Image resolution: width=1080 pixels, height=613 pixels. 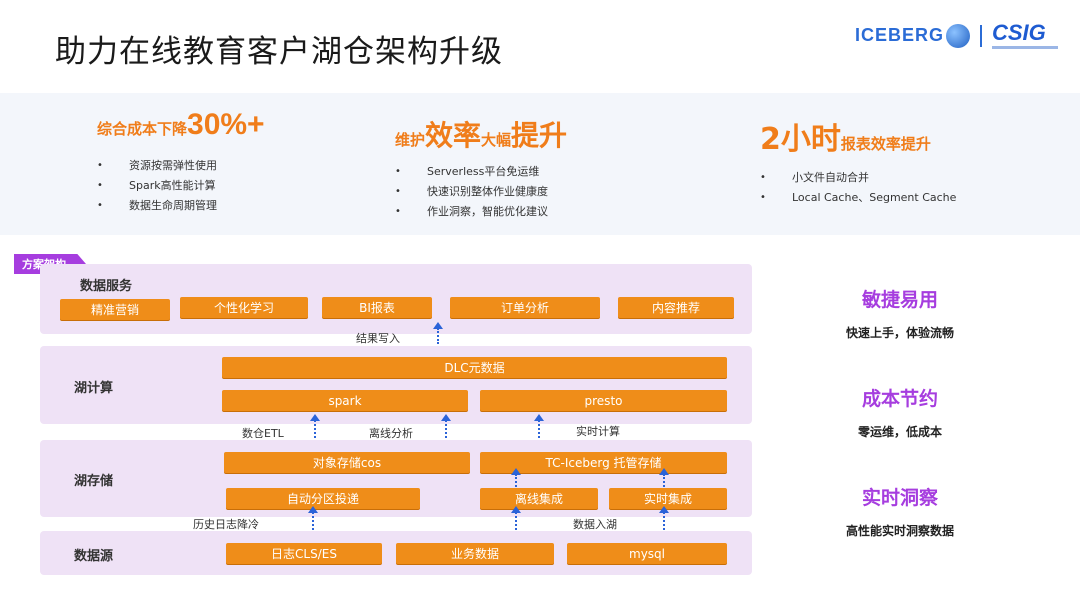 I want to click on logo-divider, so click(x=981, y=35).